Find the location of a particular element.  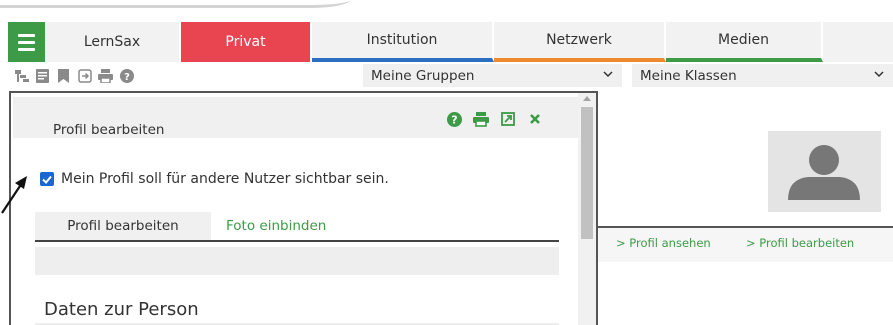

close-icon is located at coordinates (535, 119).